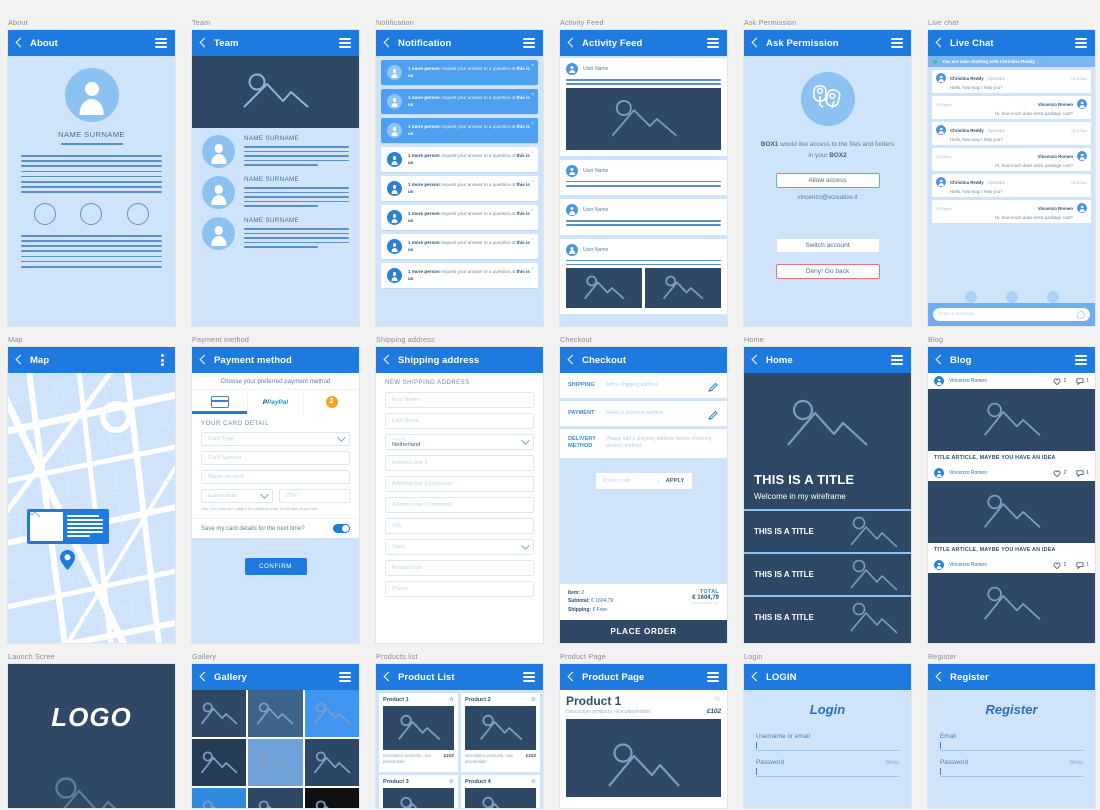 This screenshot has width=1100, height=810. What do you see at coordinates (643, 415) in the screenshot?
I see `checkout-row-payment: PAYMENT Select a payment method` at bounding box center [643, 415].